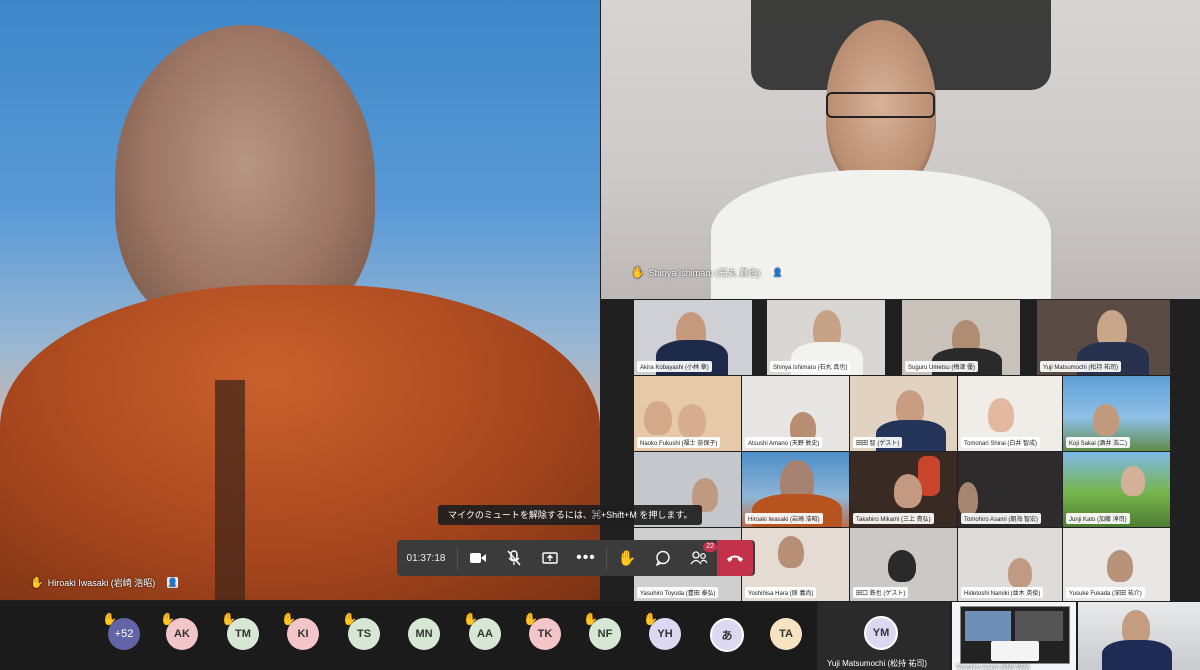  Describe the element at coordinates (1002, 592) in the screenshot. I see `gallery-name: Hidetoshi Namiki (並木 英俊)` at that location.